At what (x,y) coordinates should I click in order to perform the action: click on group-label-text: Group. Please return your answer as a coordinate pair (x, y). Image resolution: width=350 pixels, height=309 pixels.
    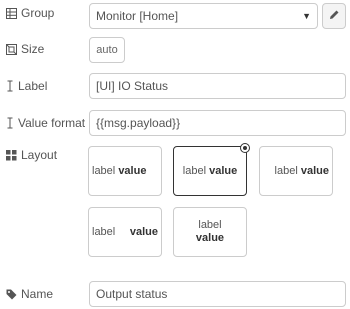
    Looking at the image, I should click on (38, 13).